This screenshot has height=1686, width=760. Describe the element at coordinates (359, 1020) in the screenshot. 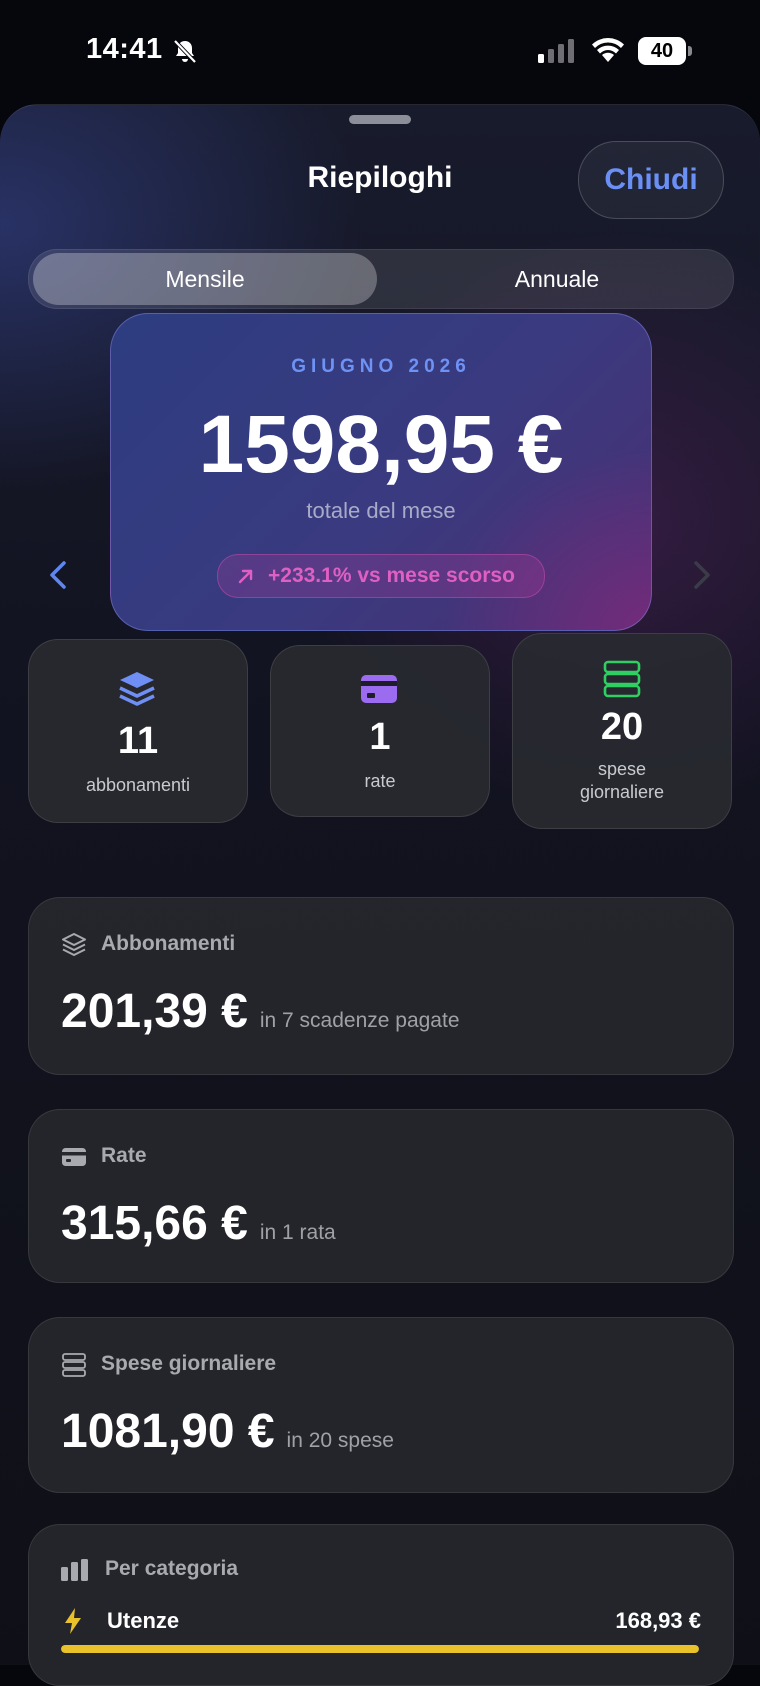

I see `section-detail: in 7 scadenze pagate` at that location.